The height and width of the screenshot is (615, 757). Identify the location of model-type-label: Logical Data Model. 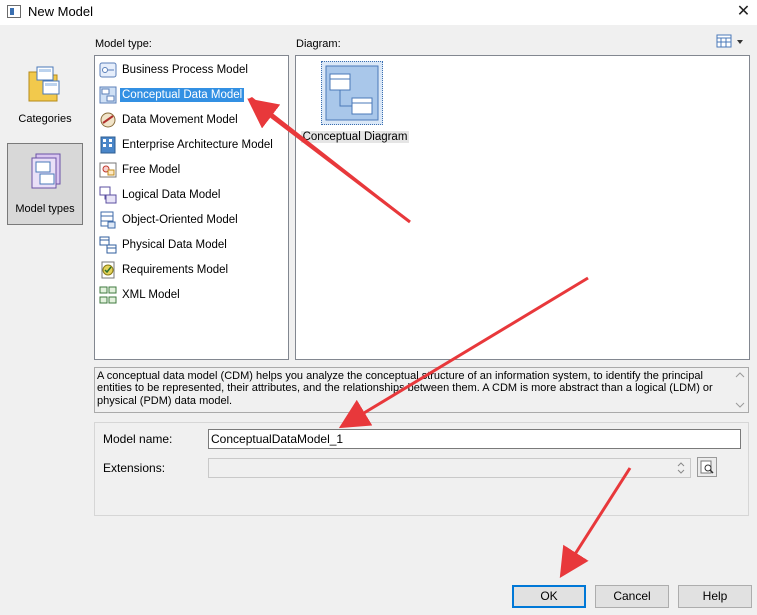
(171, 195).